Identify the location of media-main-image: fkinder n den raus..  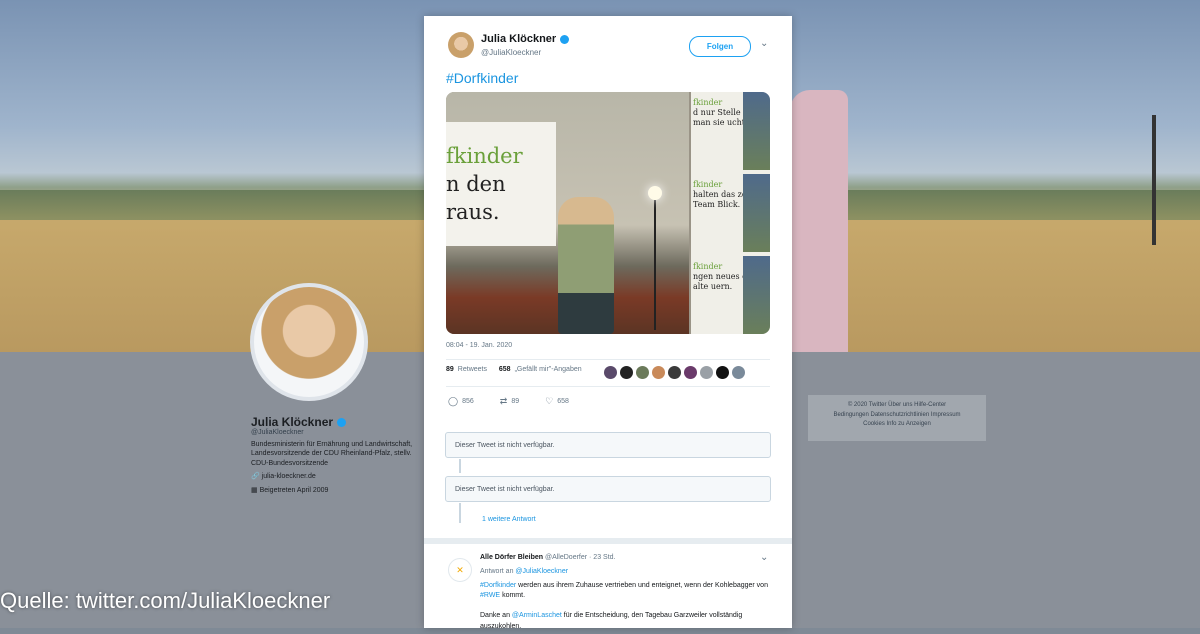
(567, 213).